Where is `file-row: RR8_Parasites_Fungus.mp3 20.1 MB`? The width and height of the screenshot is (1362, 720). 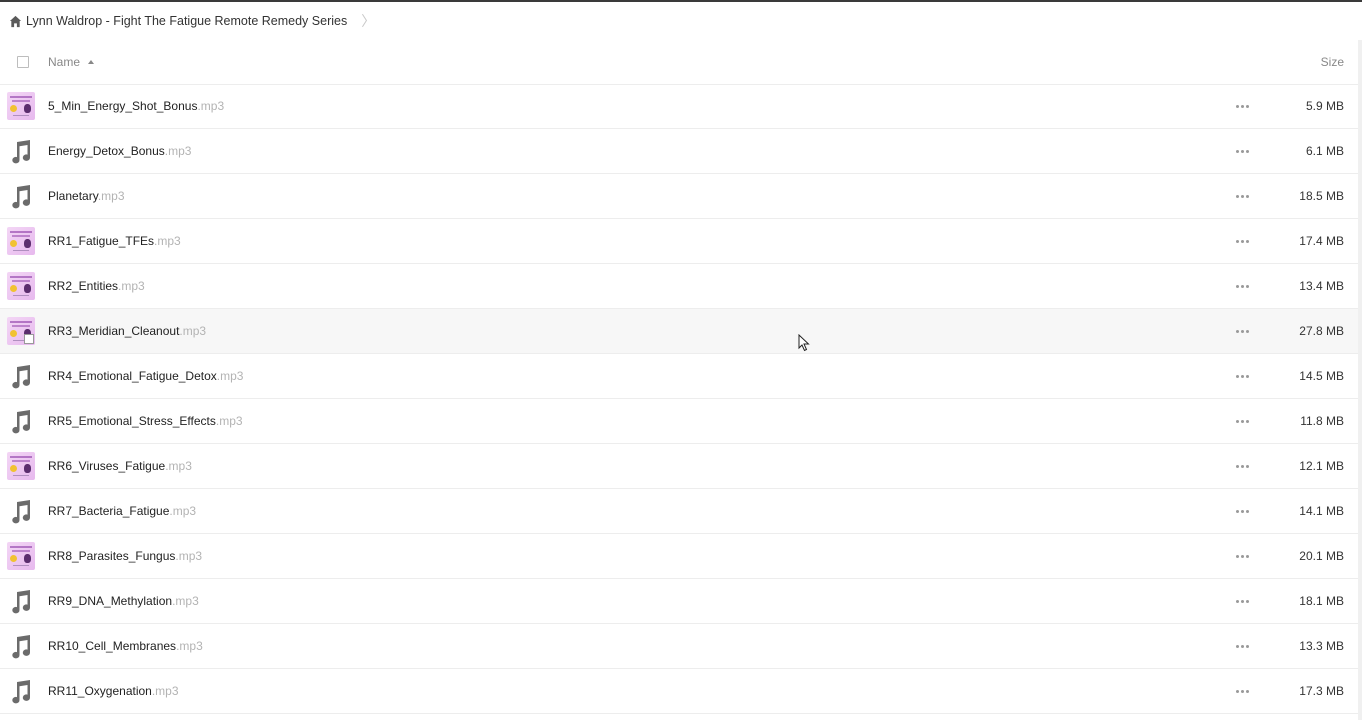 file-row: RR8_Parasites_Fungus.mp3 20.1 MB is located at coordinates (679, 556).